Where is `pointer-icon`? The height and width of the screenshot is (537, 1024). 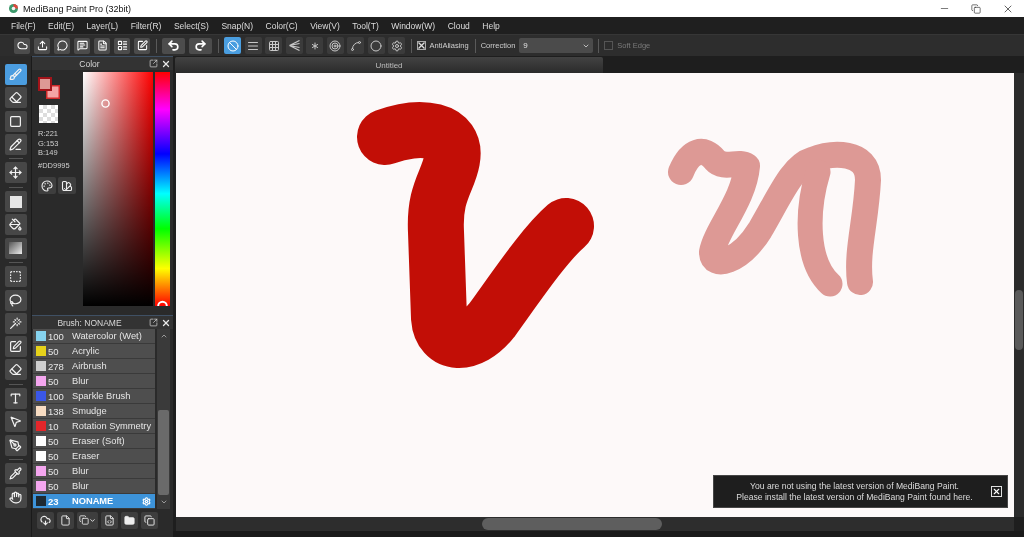 pointer-icon is located at coordinates (15, 422).